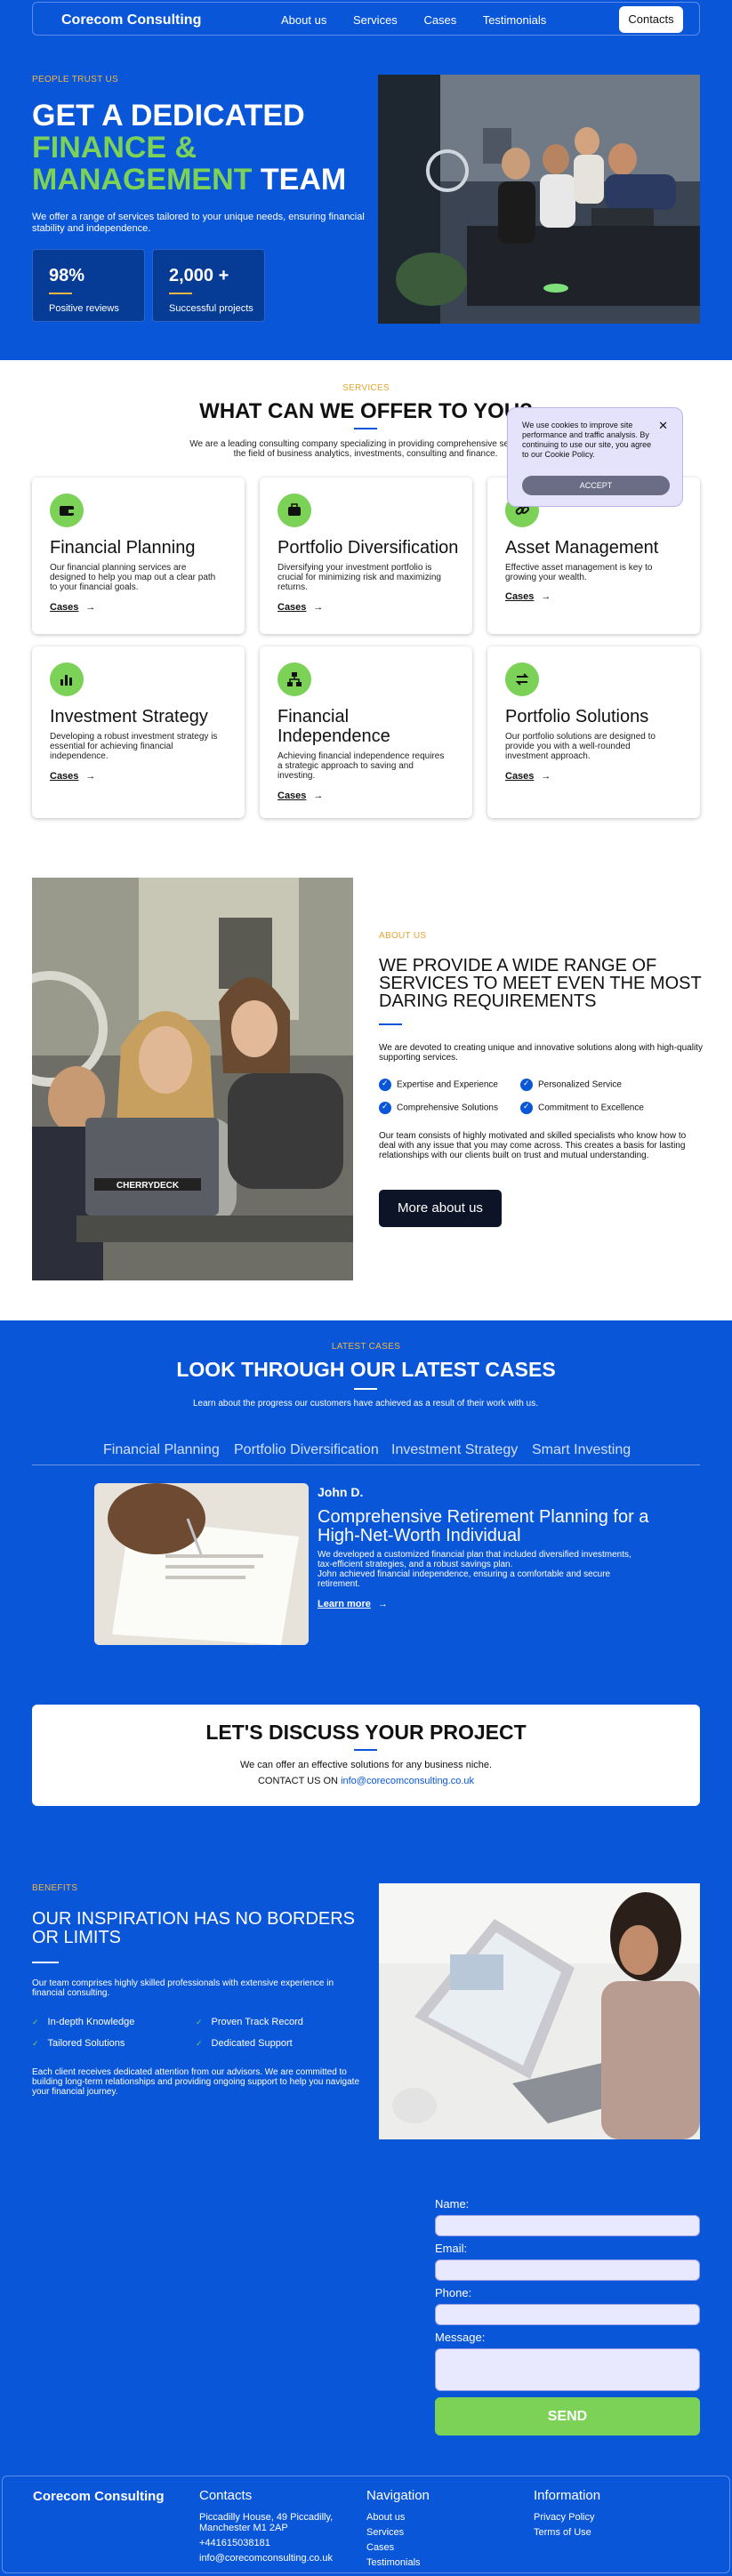 This screenshot has height=2576, width=732. Describe the element at coordinates (452, 2248) in the screenshot. I see `email-label: Email:` at that location.